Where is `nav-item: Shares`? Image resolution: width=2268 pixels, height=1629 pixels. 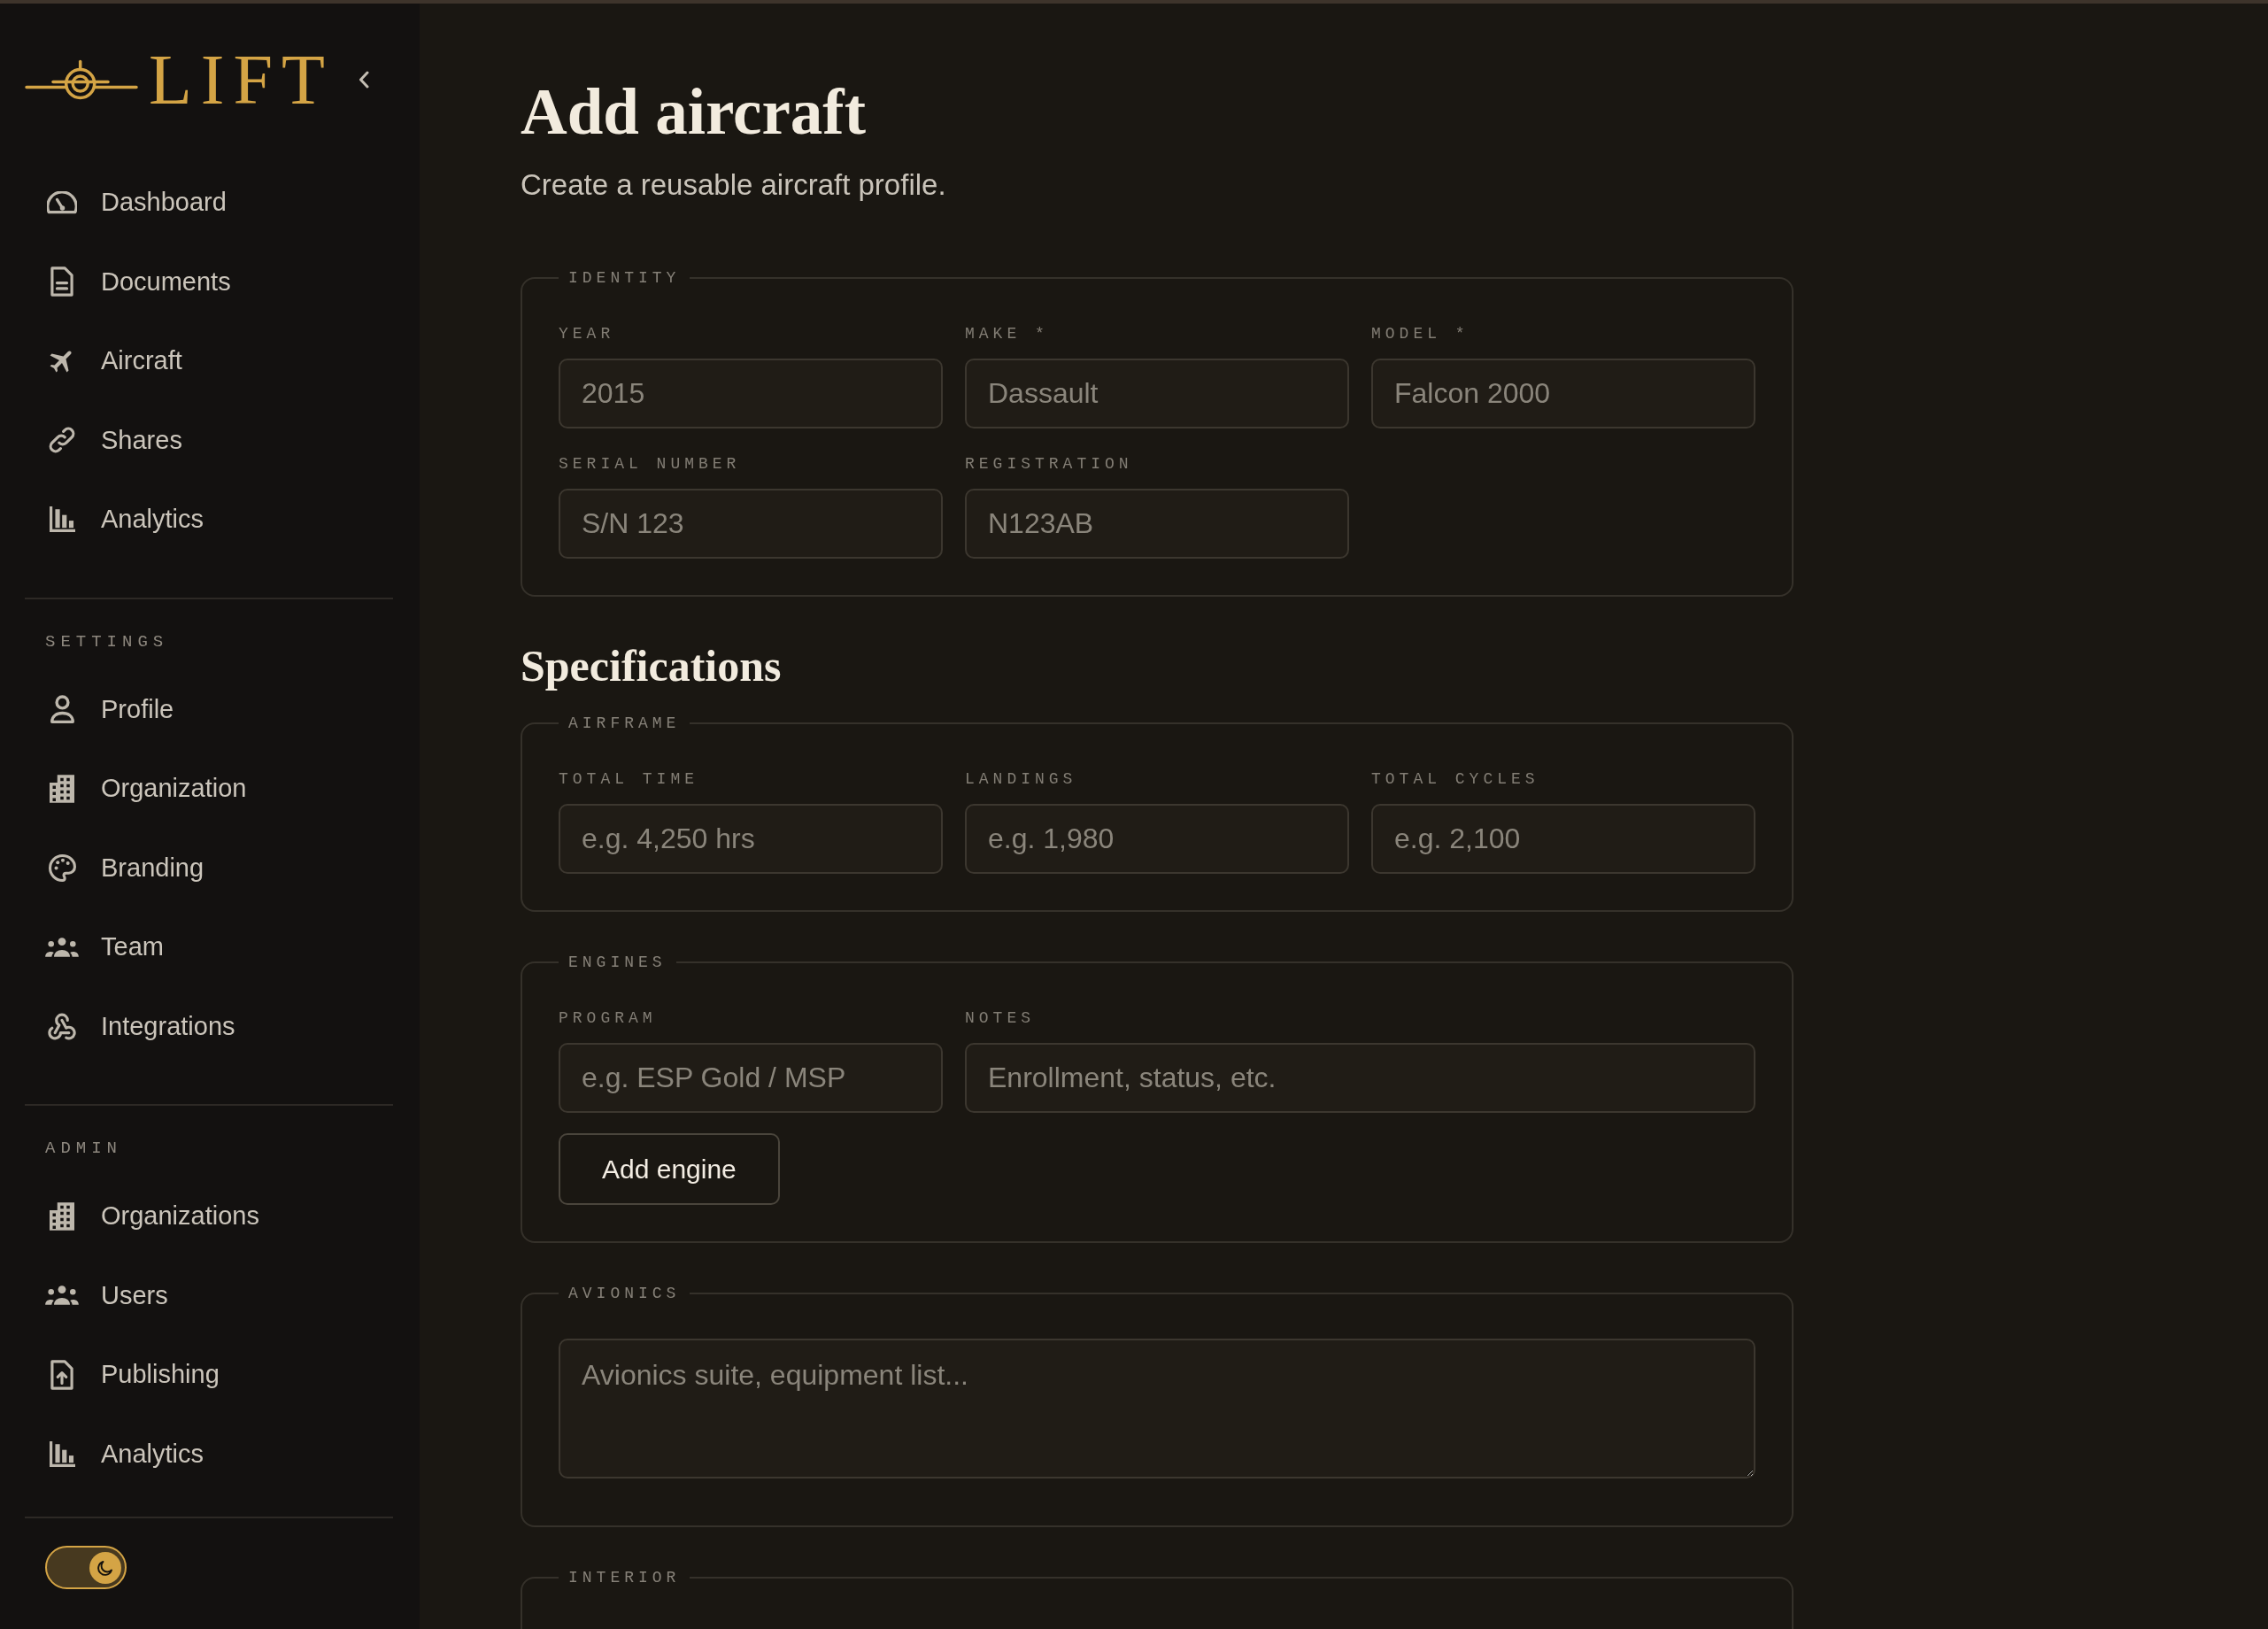 nav-item: Shares is located at coordinates (209, 440).